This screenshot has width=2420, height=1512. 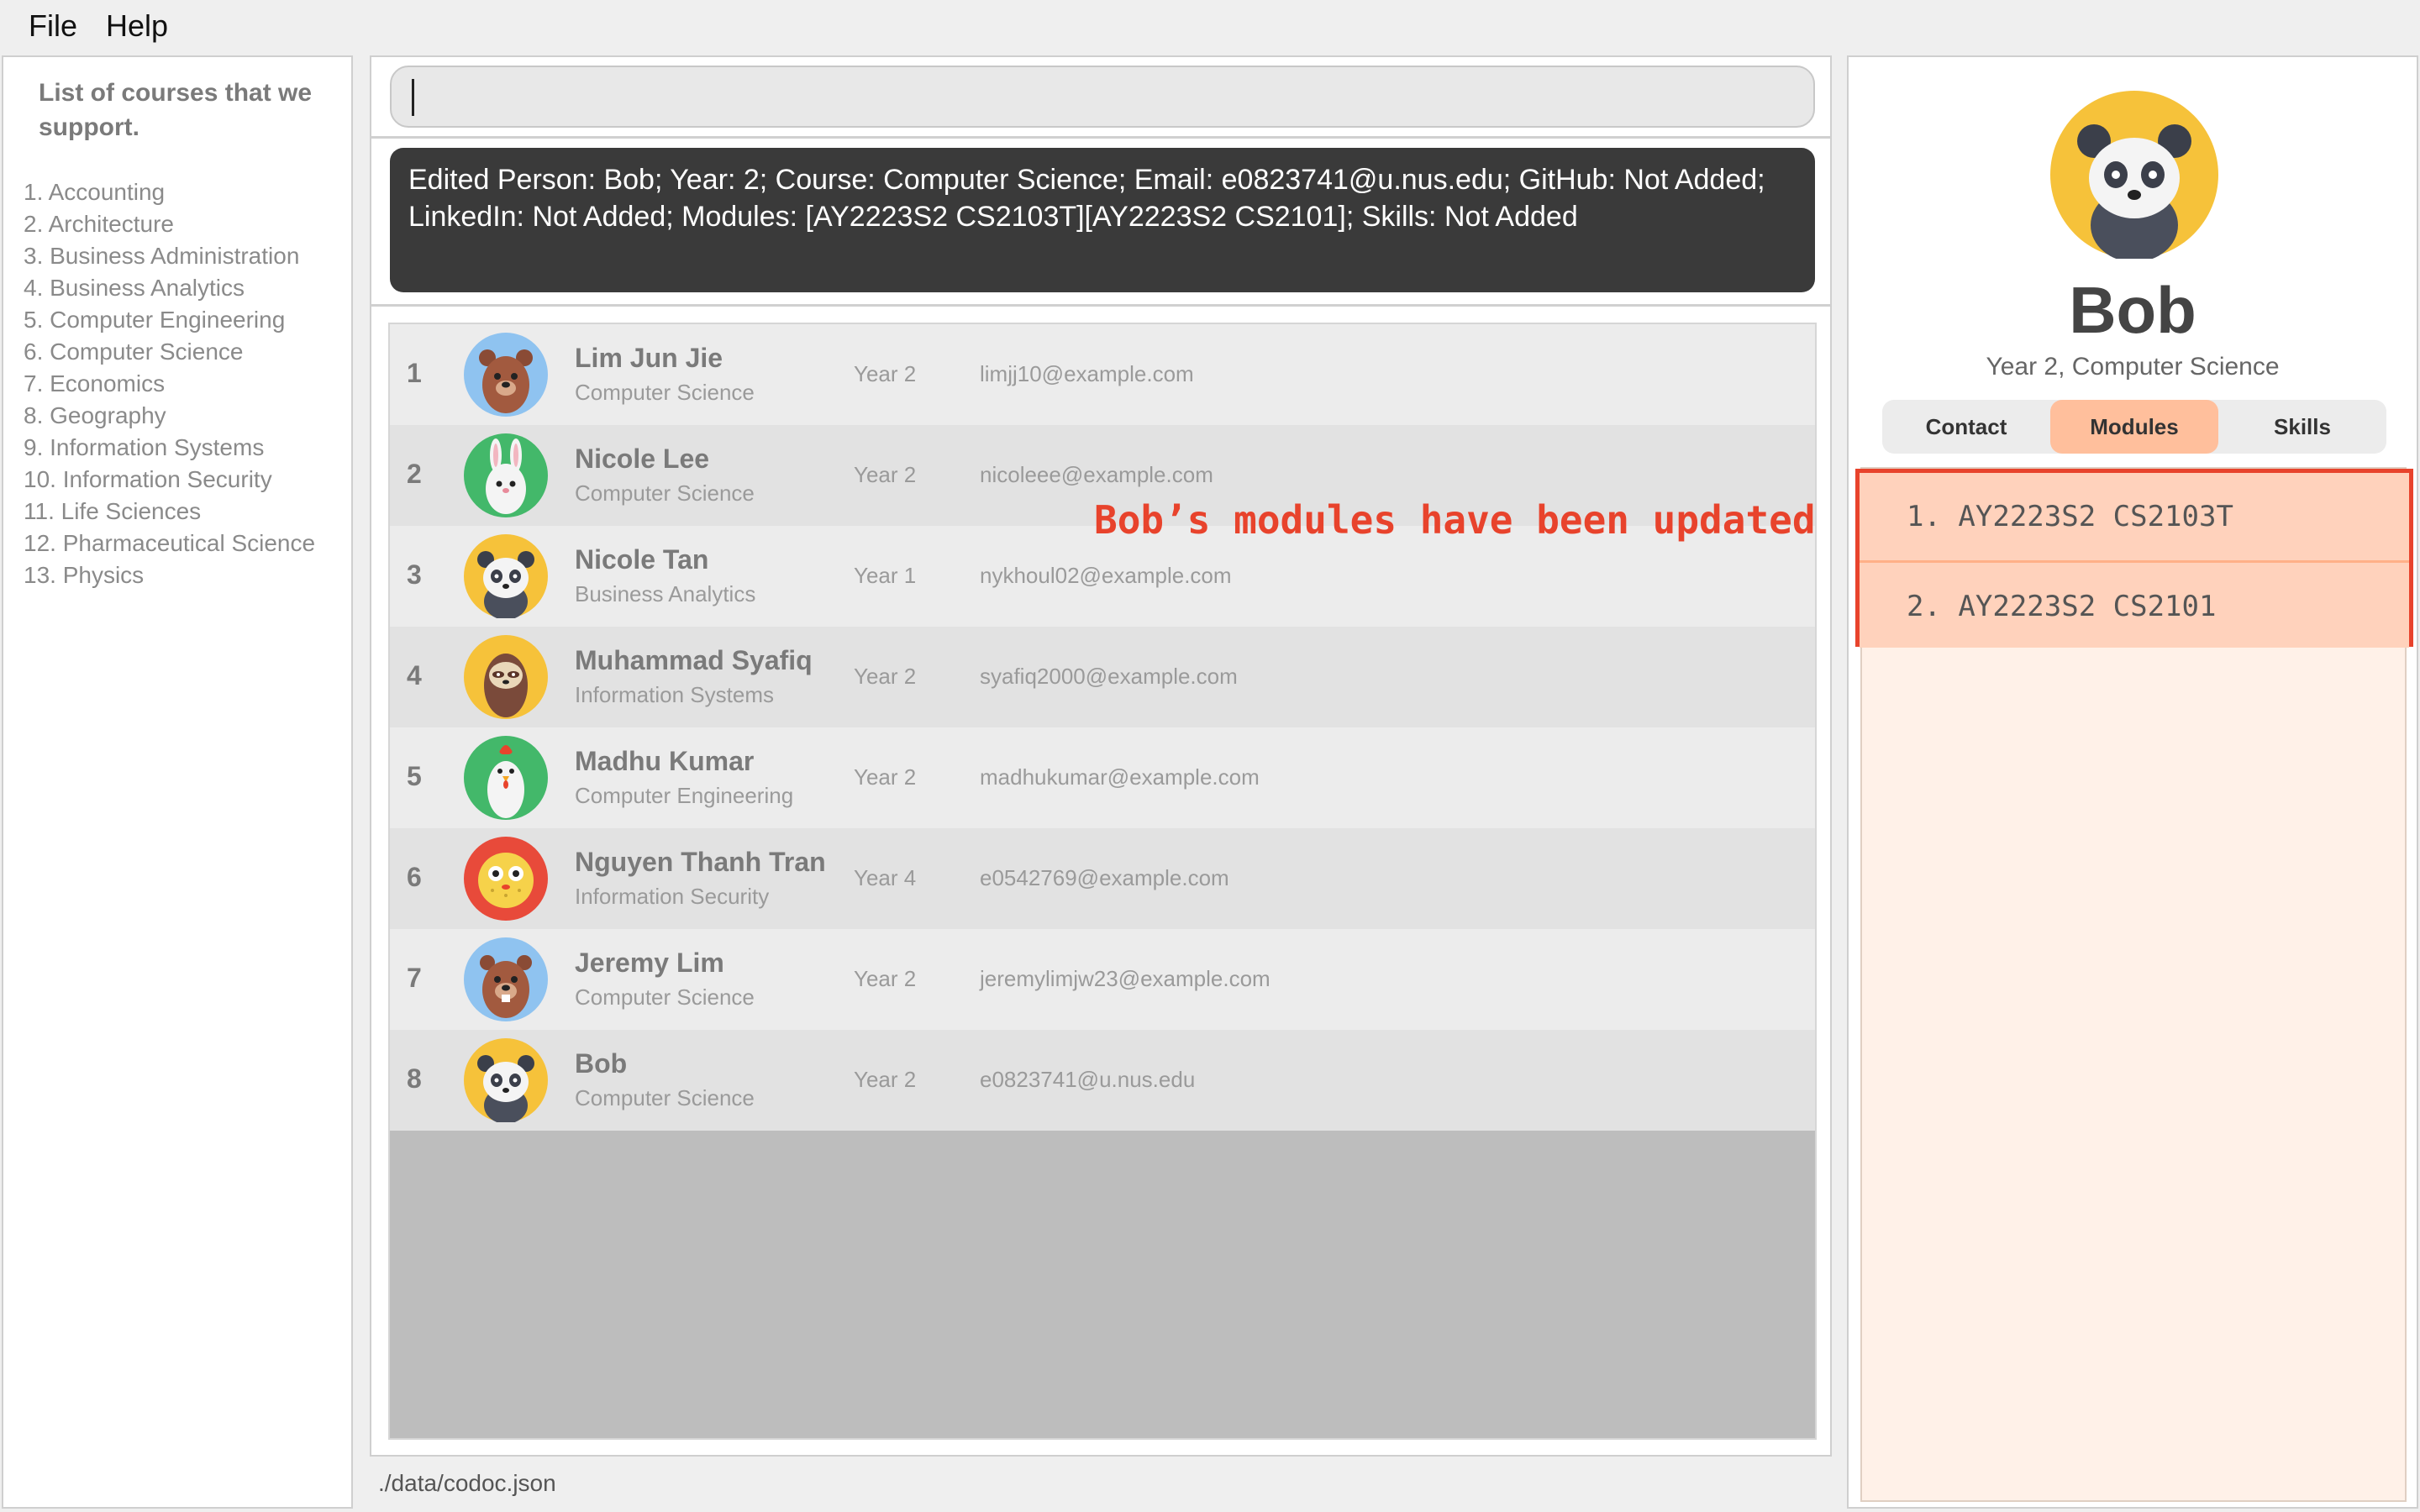 I want to click on modules-highlight-box: 1. AY2223S2 CS2103T 2. AY2223S2 CS2101, so click(x=2134, y=558).